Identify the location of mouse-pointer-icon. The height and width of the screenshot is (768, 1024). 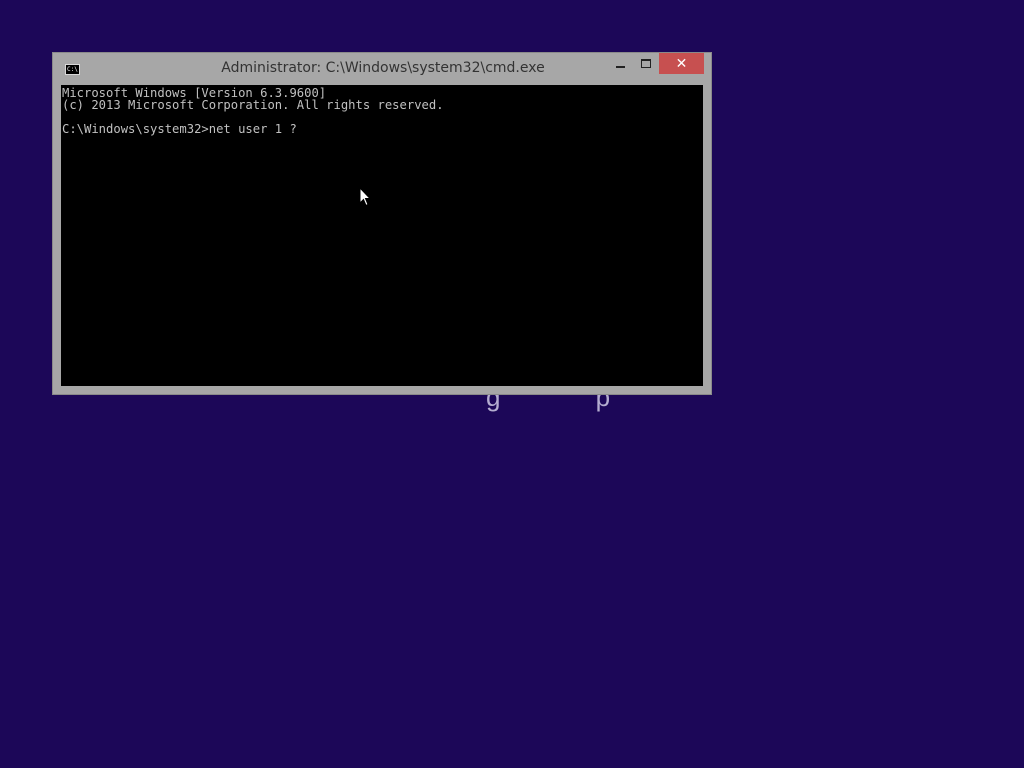
(365, 197).